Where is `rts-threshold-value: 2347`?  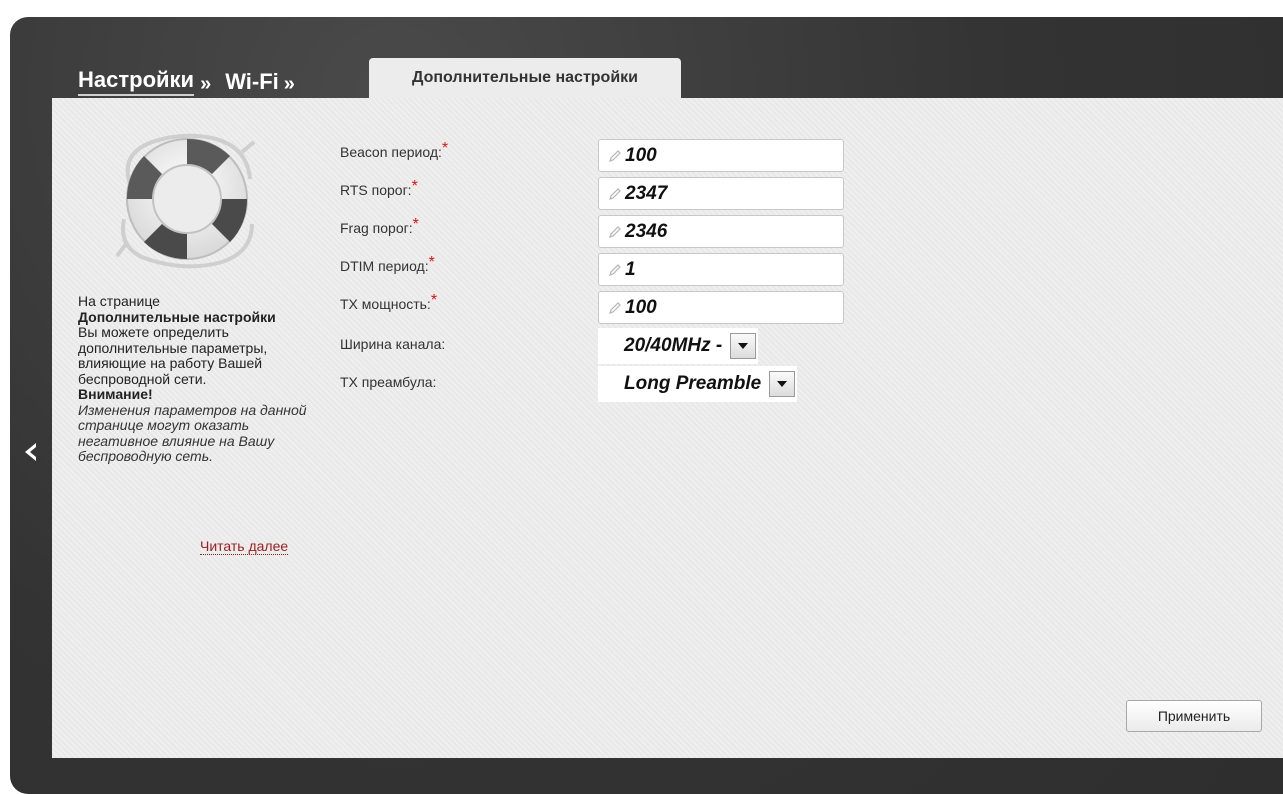 rts-threshold-value: 2347 is located at coordinates (646, 193).